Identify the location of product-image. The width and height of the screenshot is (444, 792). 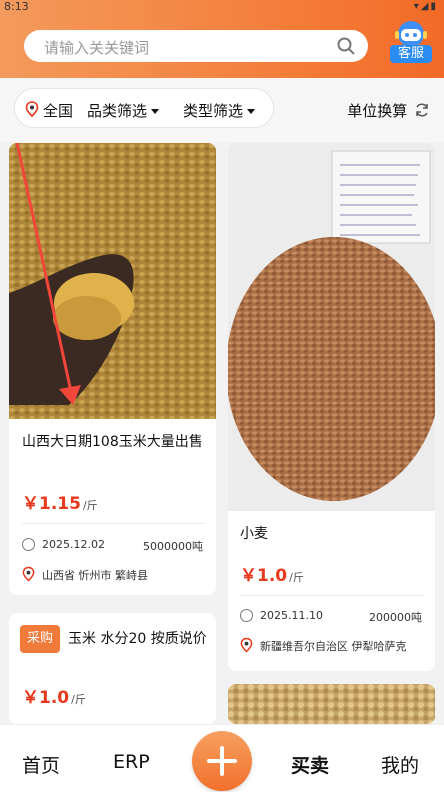
(331, 704).